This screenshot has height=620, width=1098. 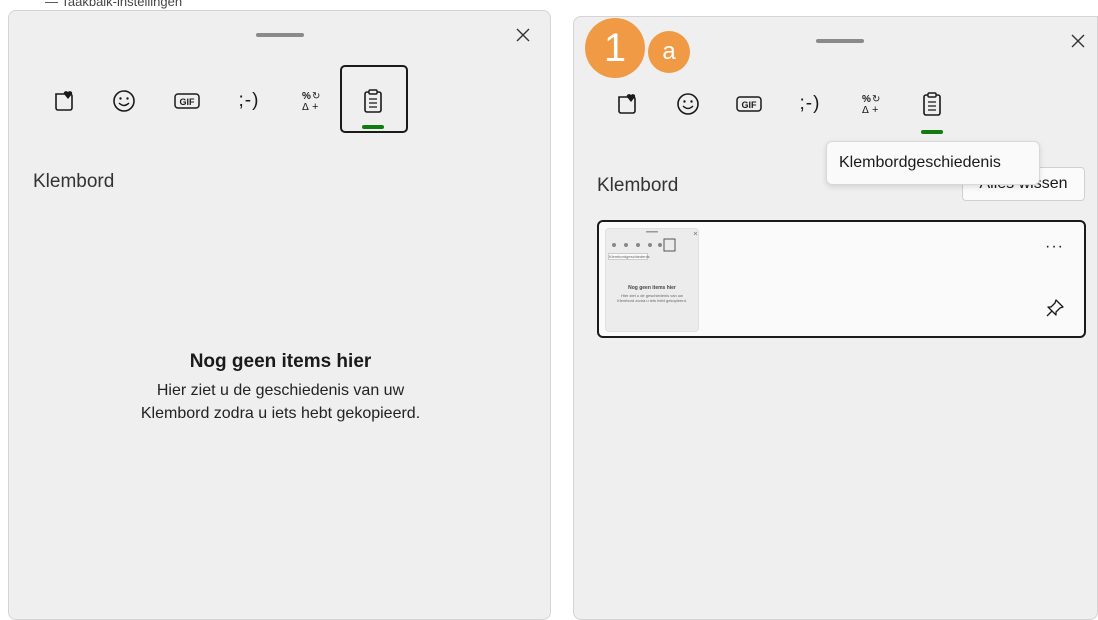 I want to click on empty-state-title: Nog geen items hier, so click(x=280, y=361).